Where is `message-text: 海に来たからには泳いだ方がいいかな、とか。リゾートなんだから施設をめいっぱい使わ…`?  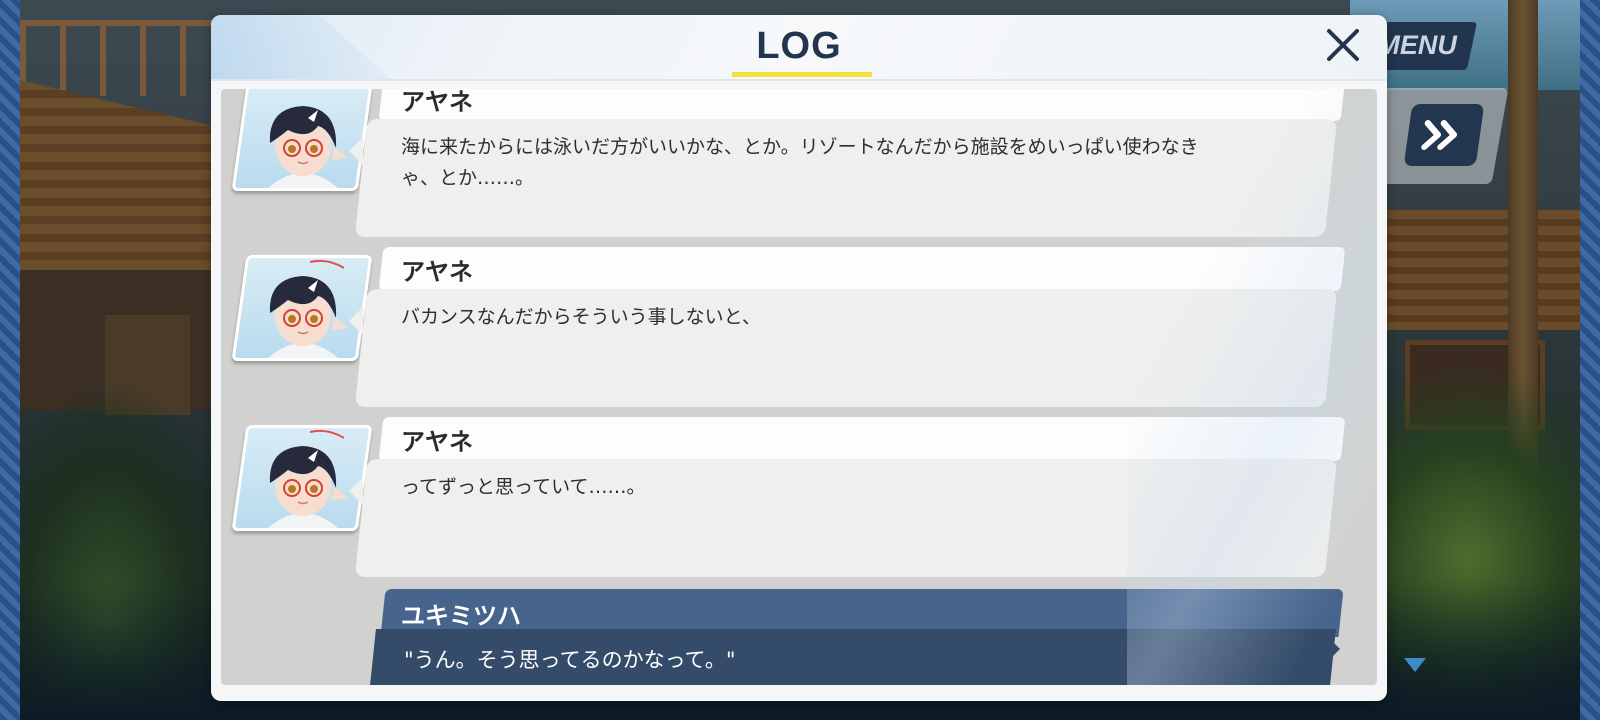
message-text: 海に来たからには泳いだ方がいいかな、とか。リゾートなんだから施設をめいっぱい使わ… is located at coordinates (801, 163).